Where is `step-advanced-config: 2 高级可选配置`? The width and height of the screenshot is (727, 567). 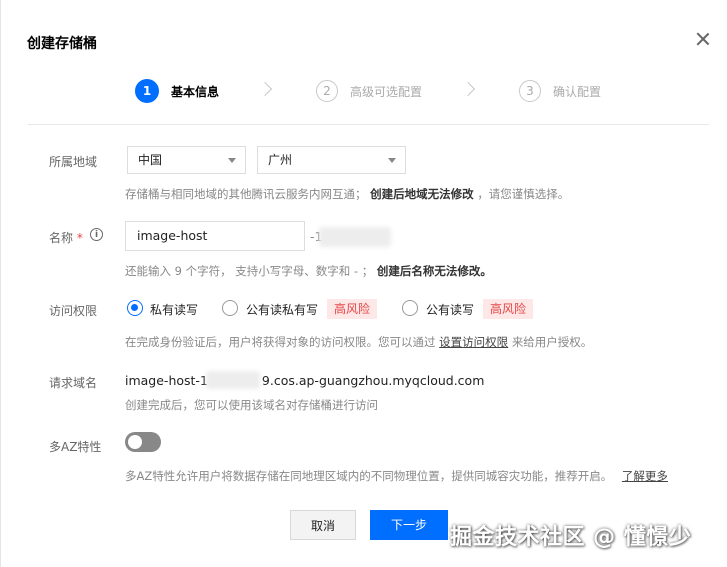 step-advanced-config: 2 高级可选配置 is located at coordinates (369, 91).